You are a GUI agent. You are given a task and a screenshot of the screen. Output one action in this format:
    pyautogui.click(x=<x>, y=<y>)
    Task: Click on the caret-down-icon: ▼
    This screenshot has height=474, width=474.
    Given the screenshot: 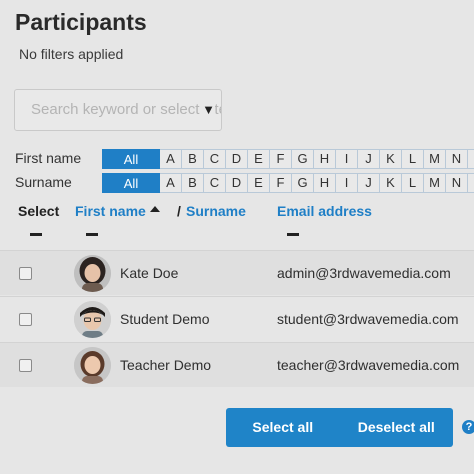 What is the action you would take?
    pyautogui.click(x=207, y=109)
    